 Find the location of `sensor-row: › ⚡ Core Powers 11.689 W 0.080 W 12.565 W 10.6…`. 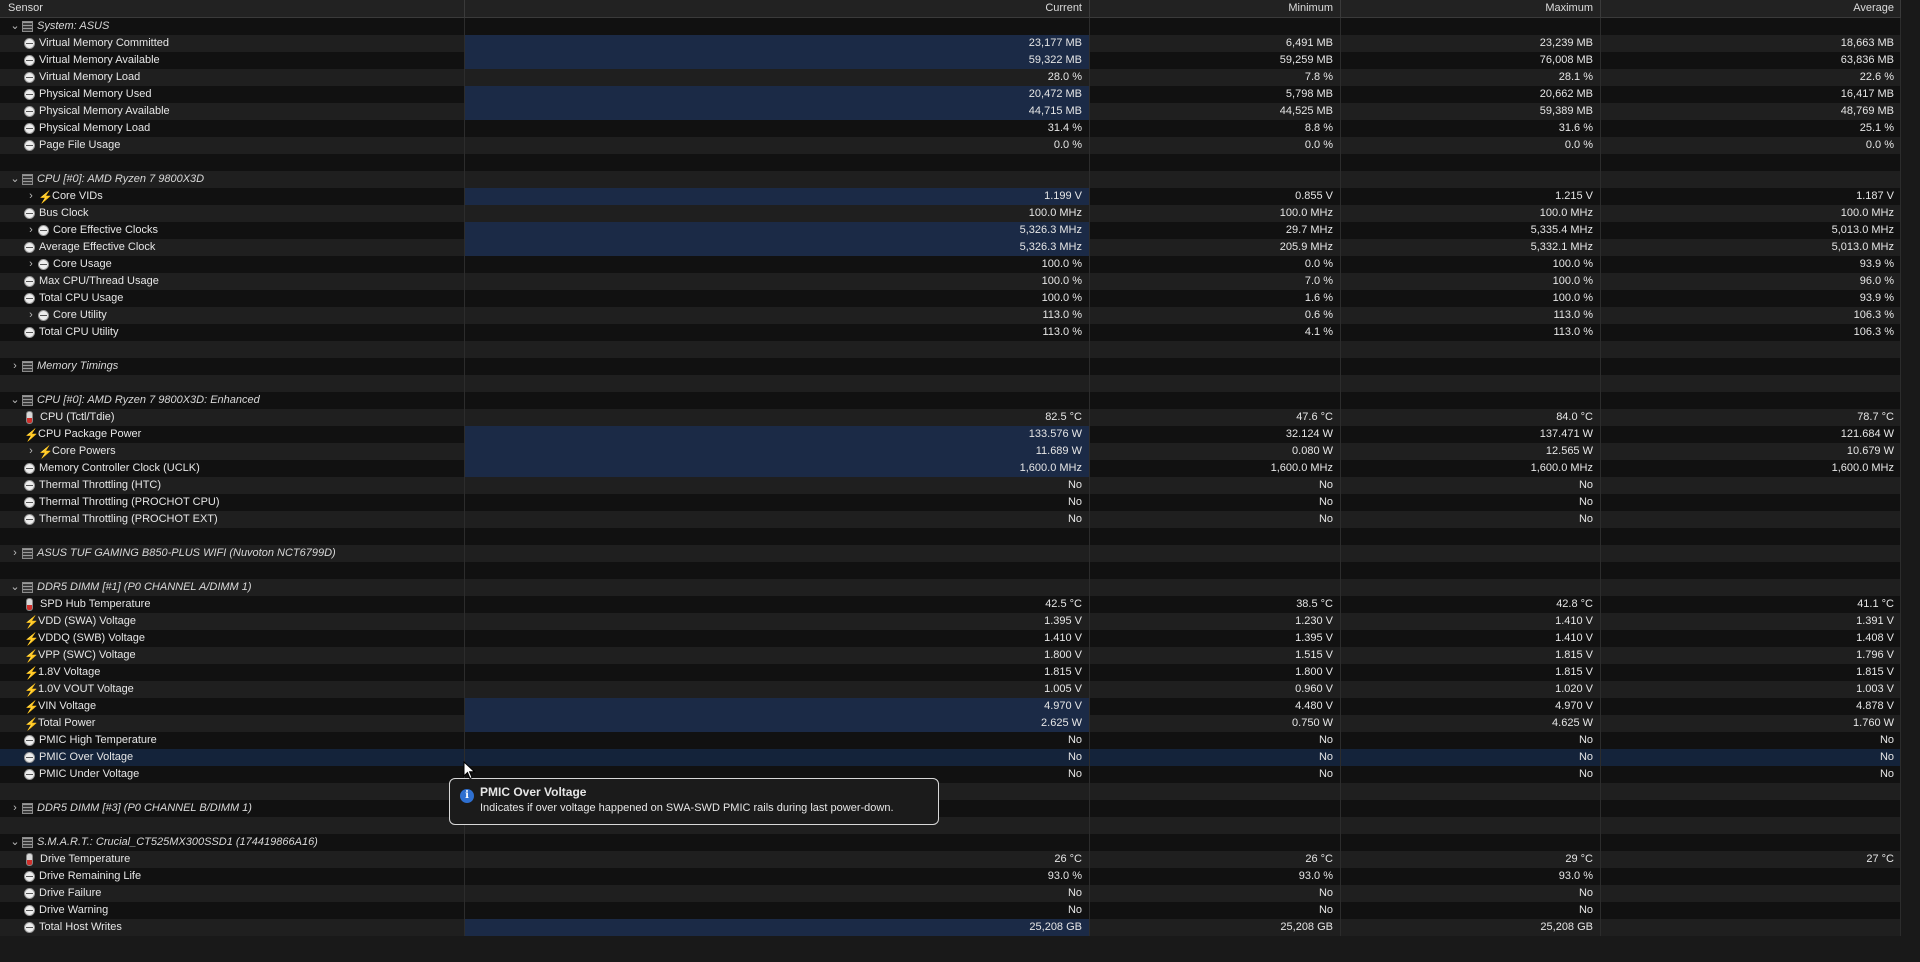

sensor-row: › ⚡ Core Powers 11.689 W 0.080 W 12.565 W 10.6… is located at coordinates (950, 451).